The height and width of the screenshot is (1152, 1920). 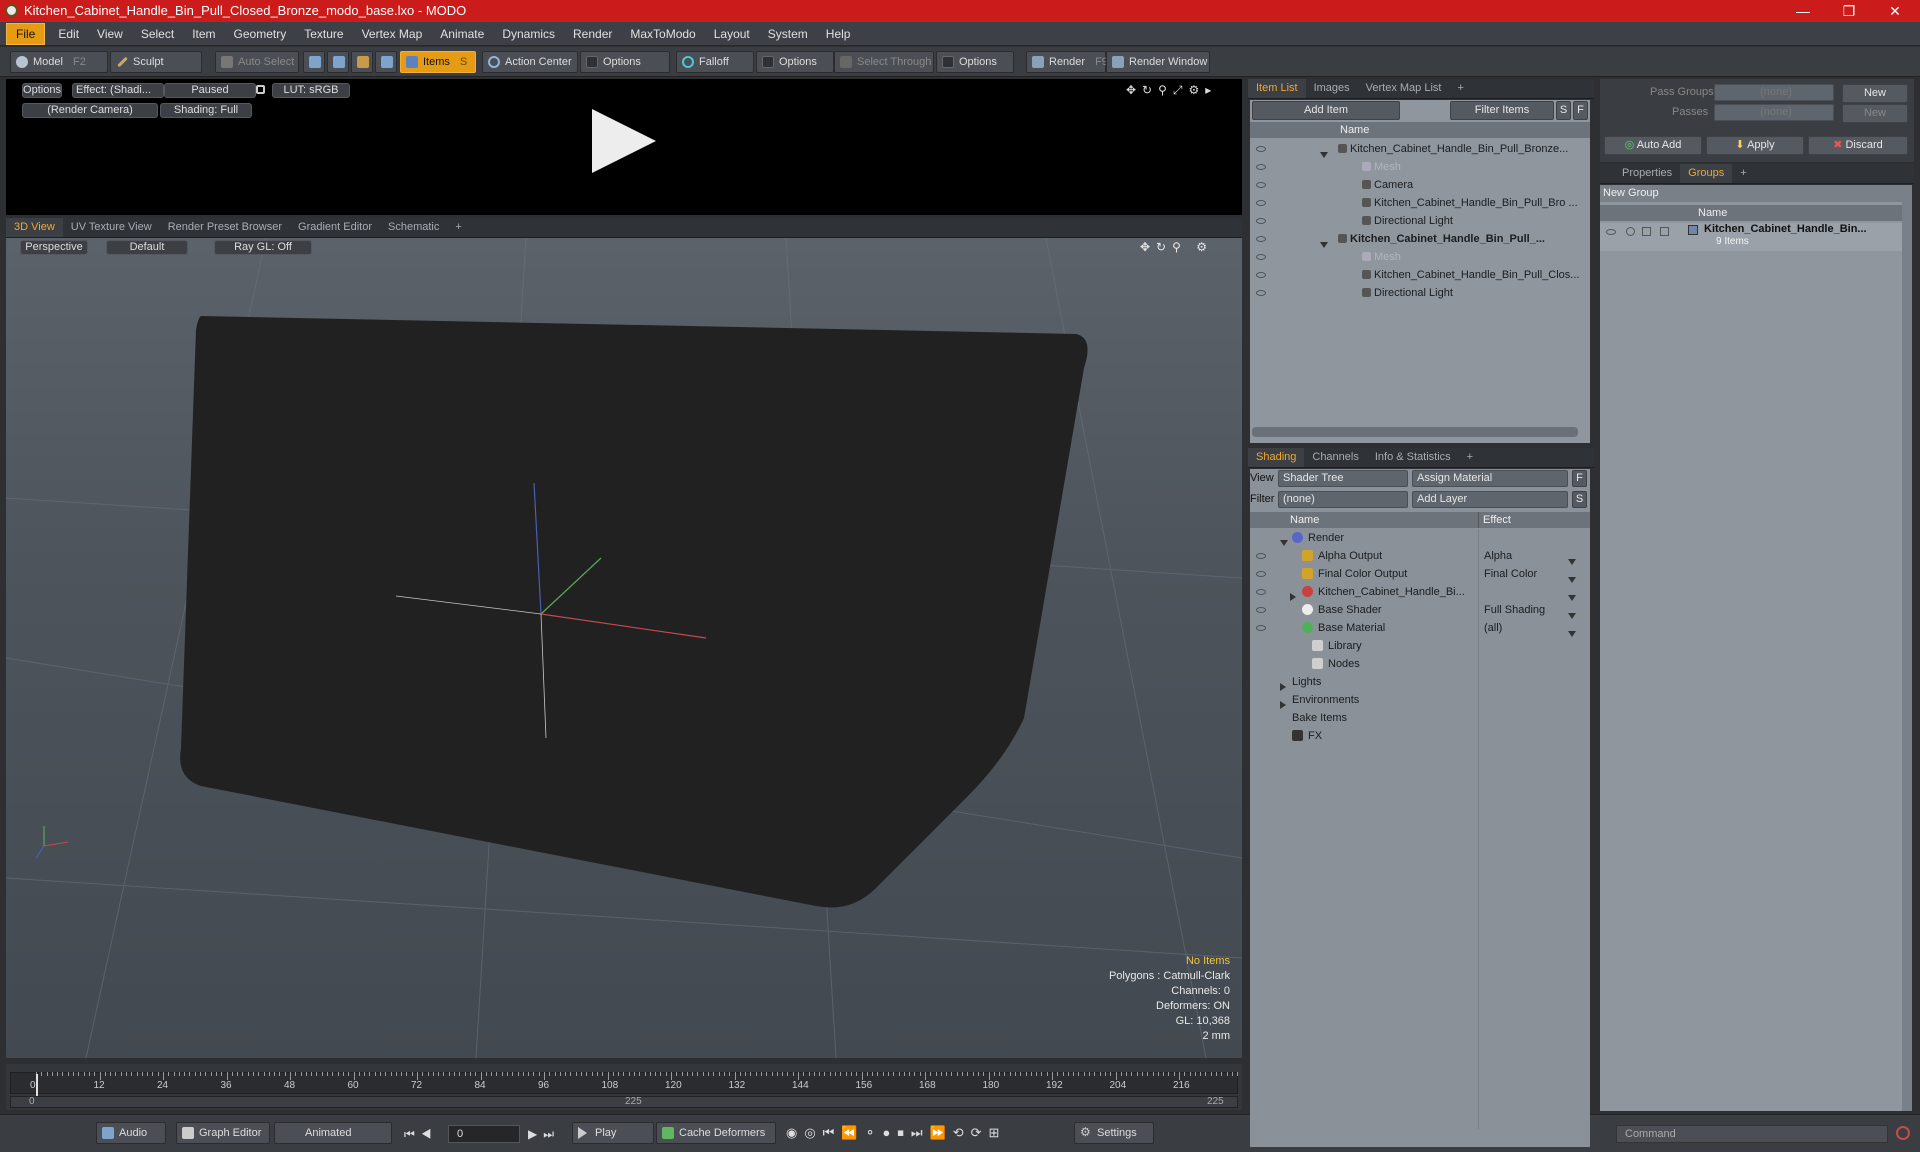 What do you see at coordinates (1176, 247) in the screenshot?
I see `viewport-nav-icons: ✥↻⚲ ⚙` at bounding box center [1176, 247].